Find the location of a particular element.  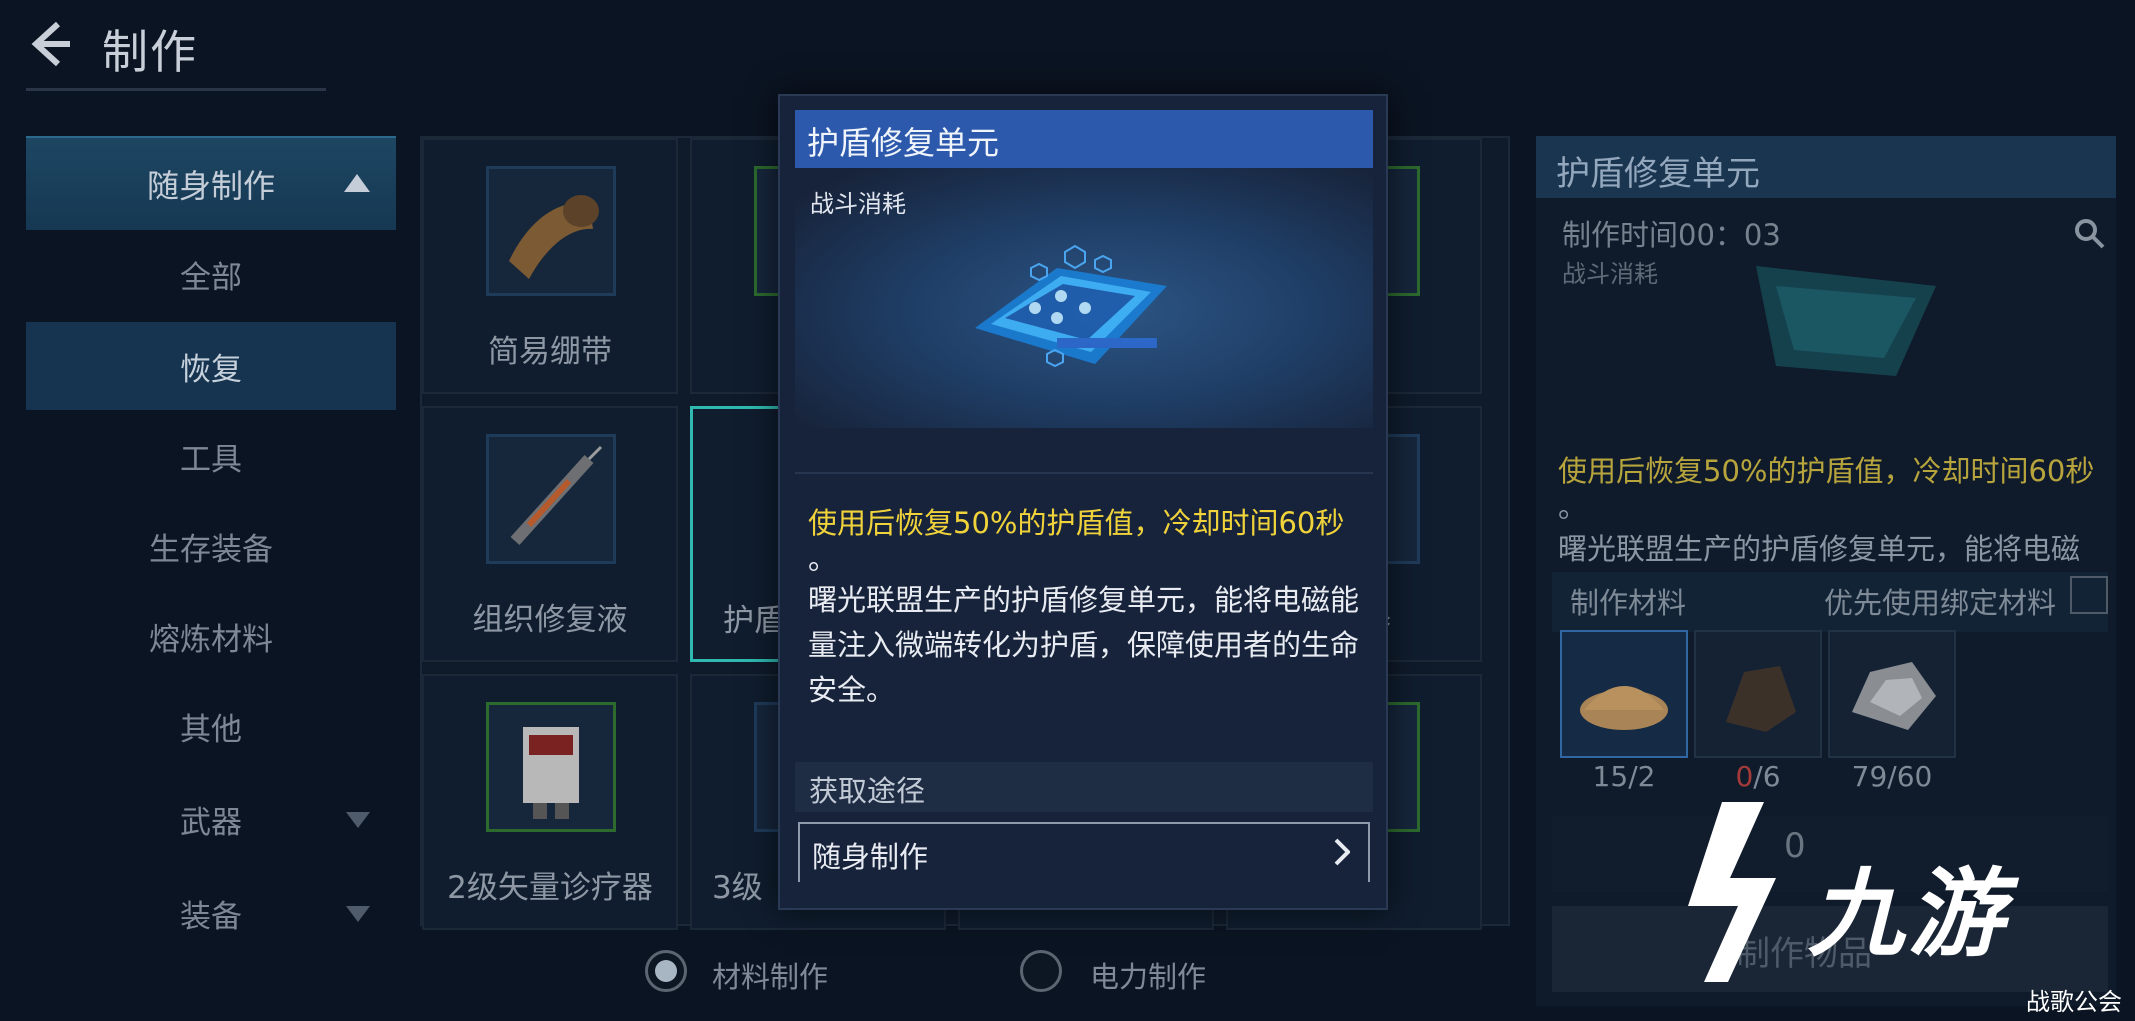

sidebar-group-weapons: 武器 is located at coordinates (211, 819).